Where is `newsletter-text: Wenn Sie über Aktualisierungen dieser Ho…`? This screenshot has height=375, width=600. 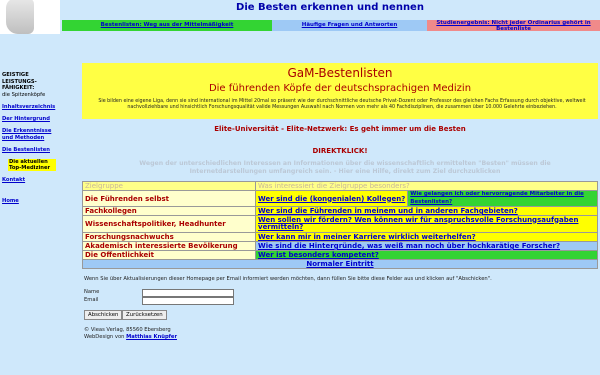
newsletter-text: Wenn Sie über Aktualisierungen dieser Ho… is located at coordinates (288, 279).